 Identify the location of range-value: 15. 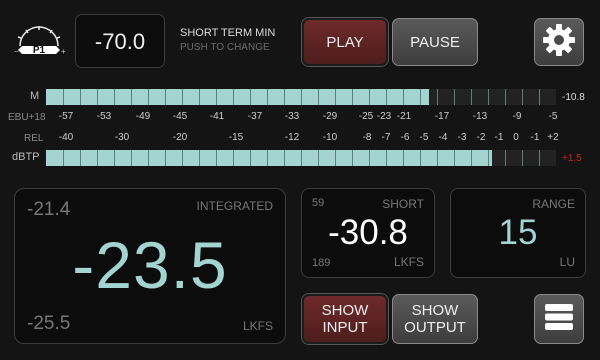
(518, 232).